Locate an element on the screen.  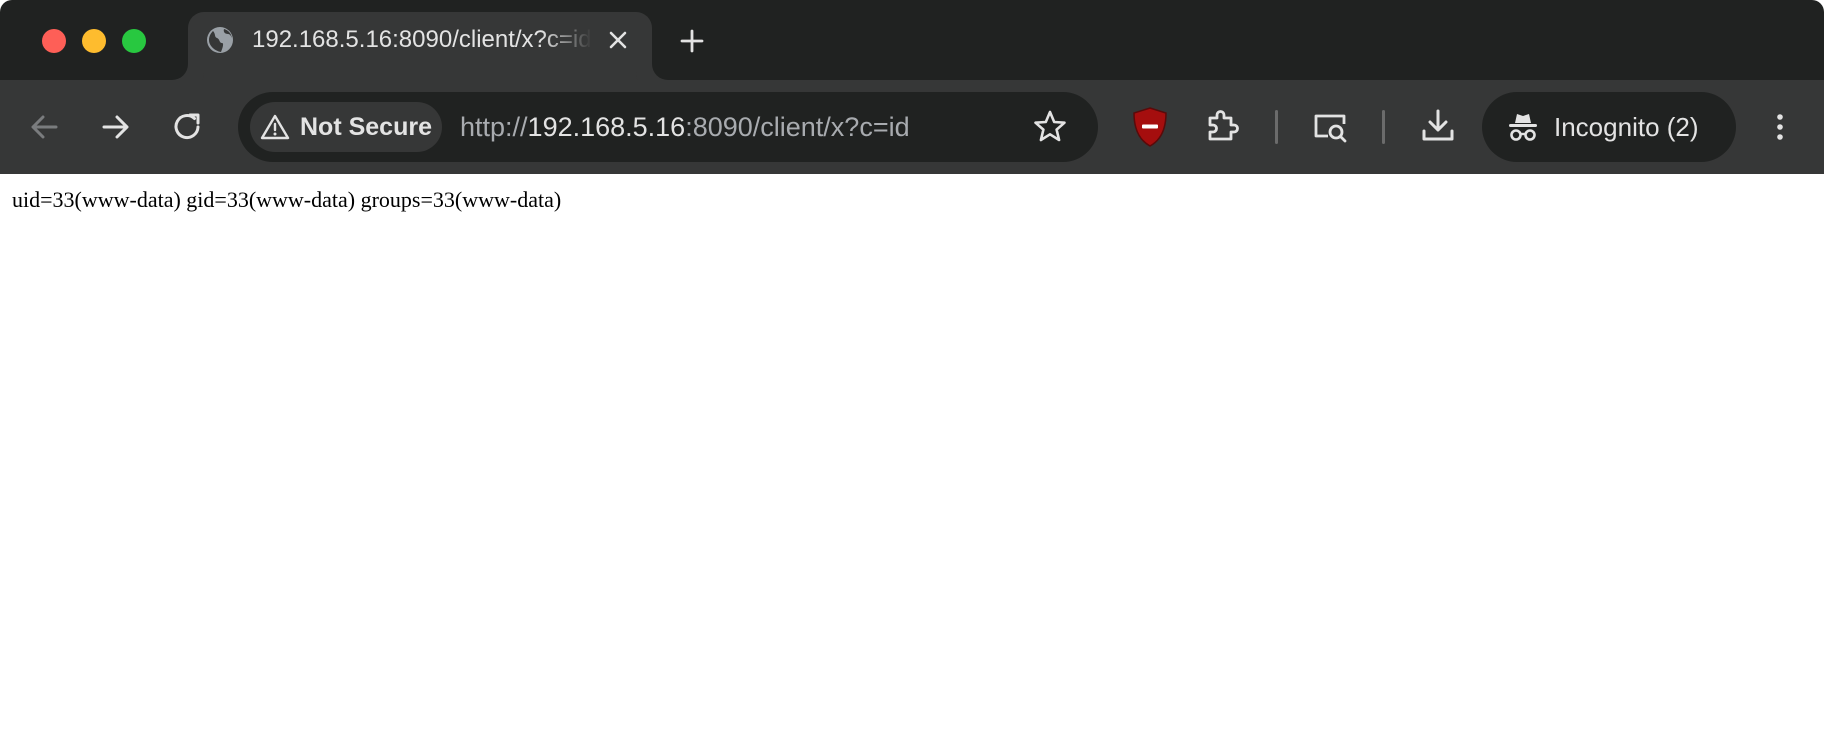
arrow-left-icon is located at coordinates (44, 127).